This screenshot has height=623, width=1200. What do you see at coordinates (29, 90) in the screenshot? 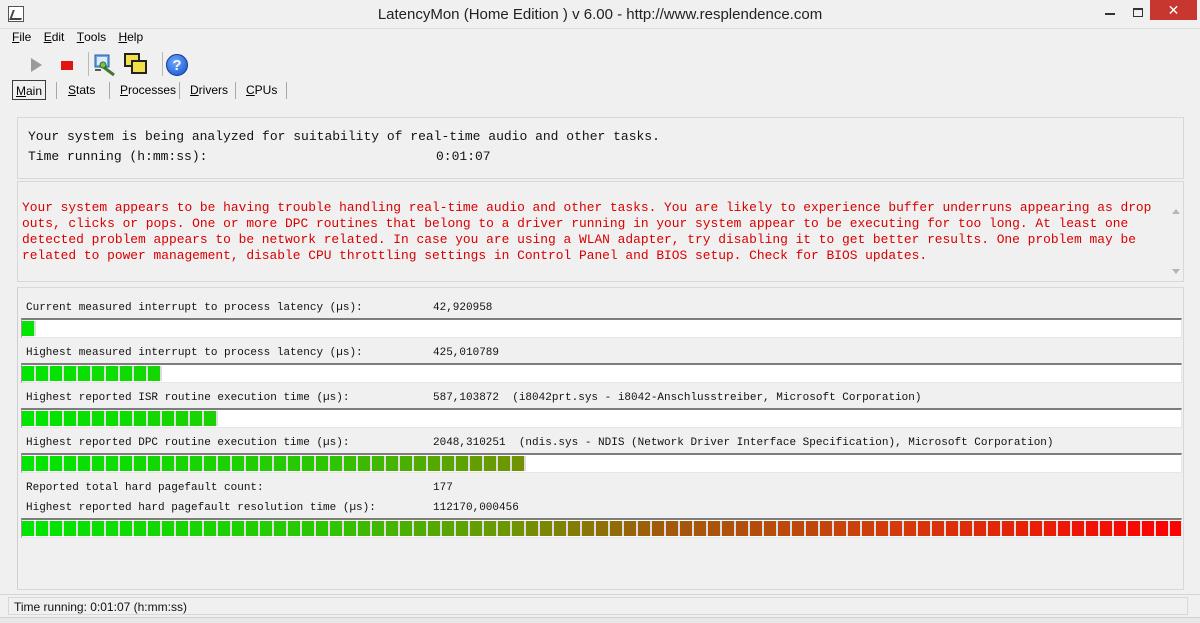
I see `tab-main: Main` at bounding box center [29, 90].